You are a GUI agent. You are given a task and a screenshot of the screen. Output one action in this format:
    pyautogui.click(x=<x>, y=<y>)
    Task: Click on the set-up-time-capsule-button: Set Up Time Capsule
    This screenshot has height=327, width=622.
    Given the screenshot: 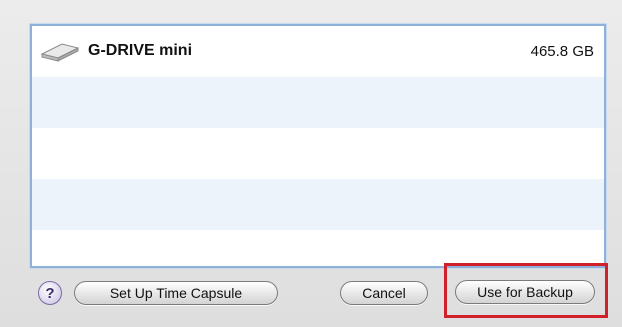 What is the action you would take?
    pyautogui.click(x=176, y=293)
    